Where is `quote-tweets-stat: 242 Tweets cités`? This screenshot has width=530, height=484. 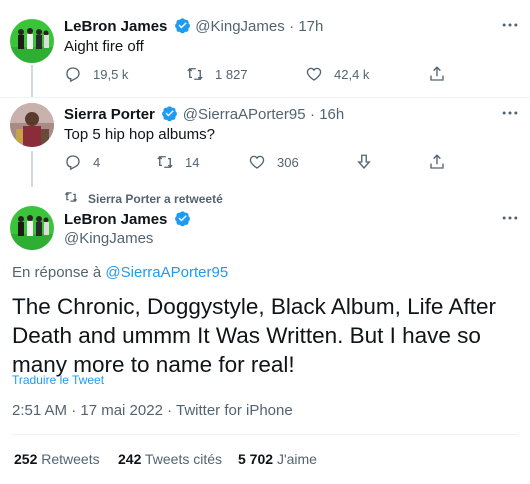
quote-tweets-stat: 242 Tweets cités is located at coordinates (170, 459).